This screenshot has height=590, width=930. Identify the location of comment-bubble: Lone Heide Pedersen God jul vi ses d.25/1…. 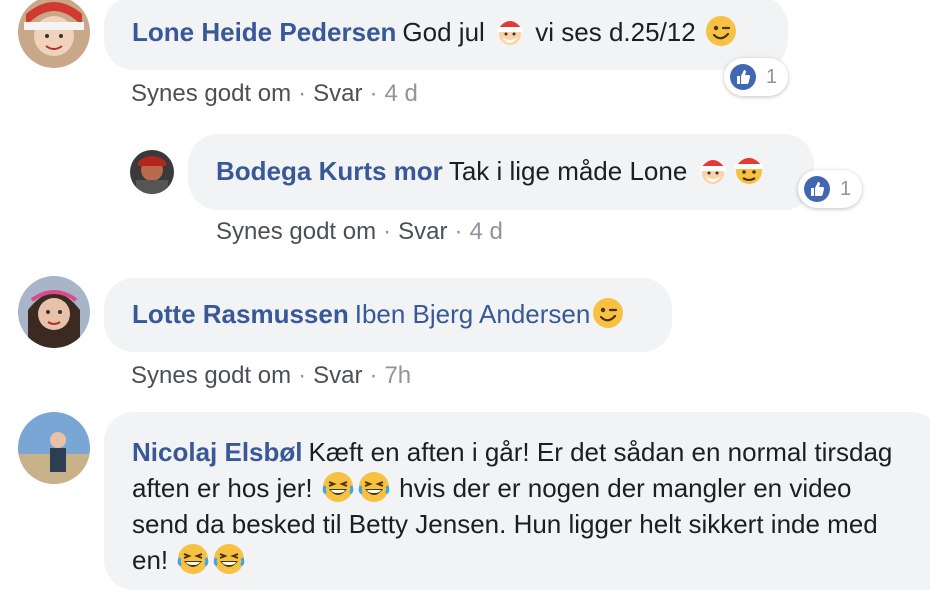
(446, 35).